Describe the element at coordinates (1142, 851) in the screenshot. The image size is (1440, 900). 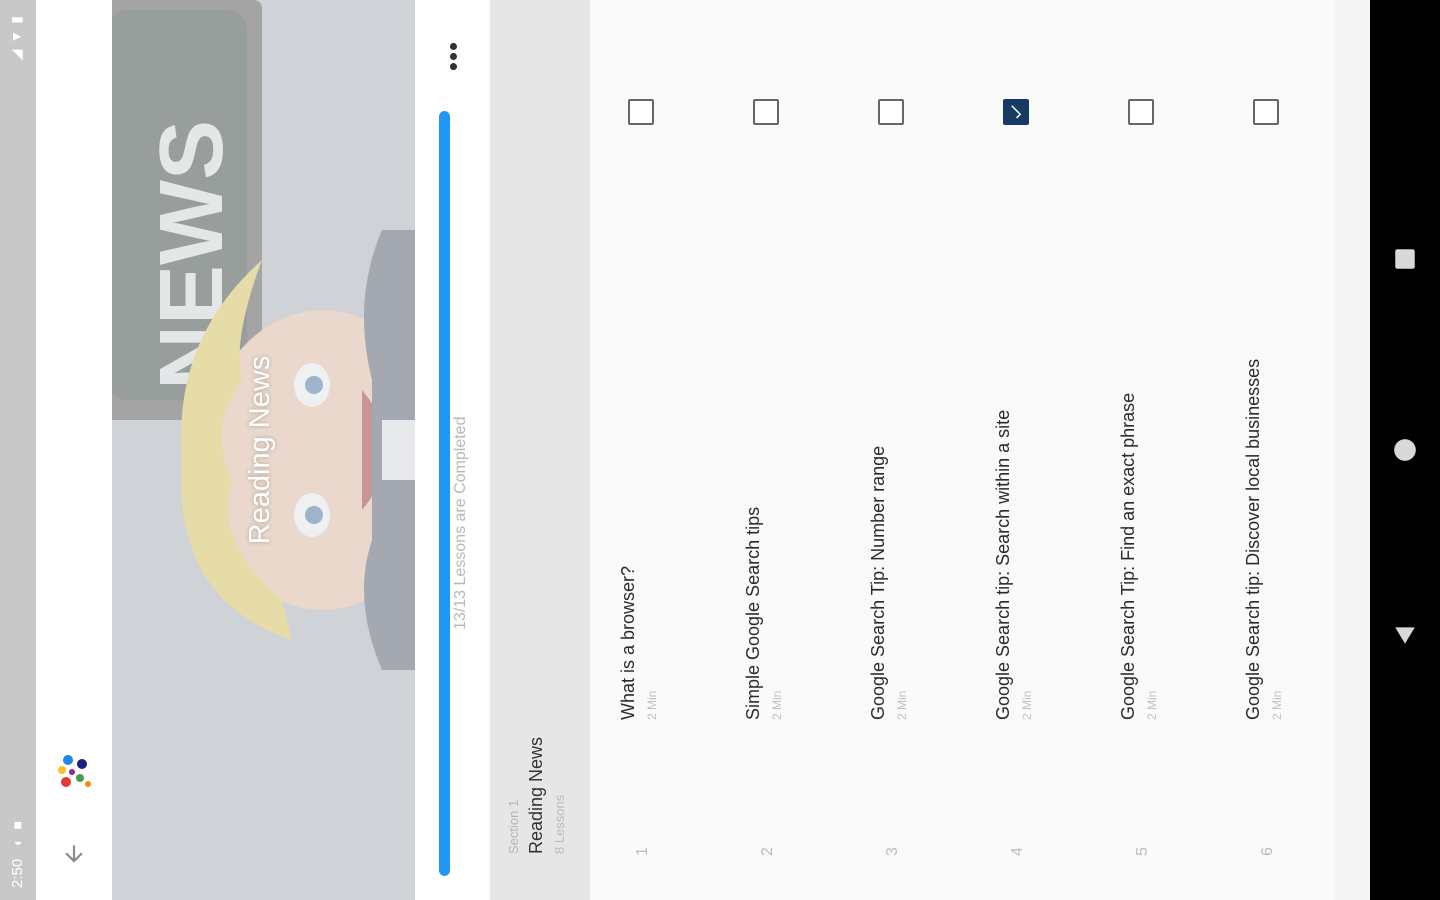
I see `lesson-number: 5` at that location.